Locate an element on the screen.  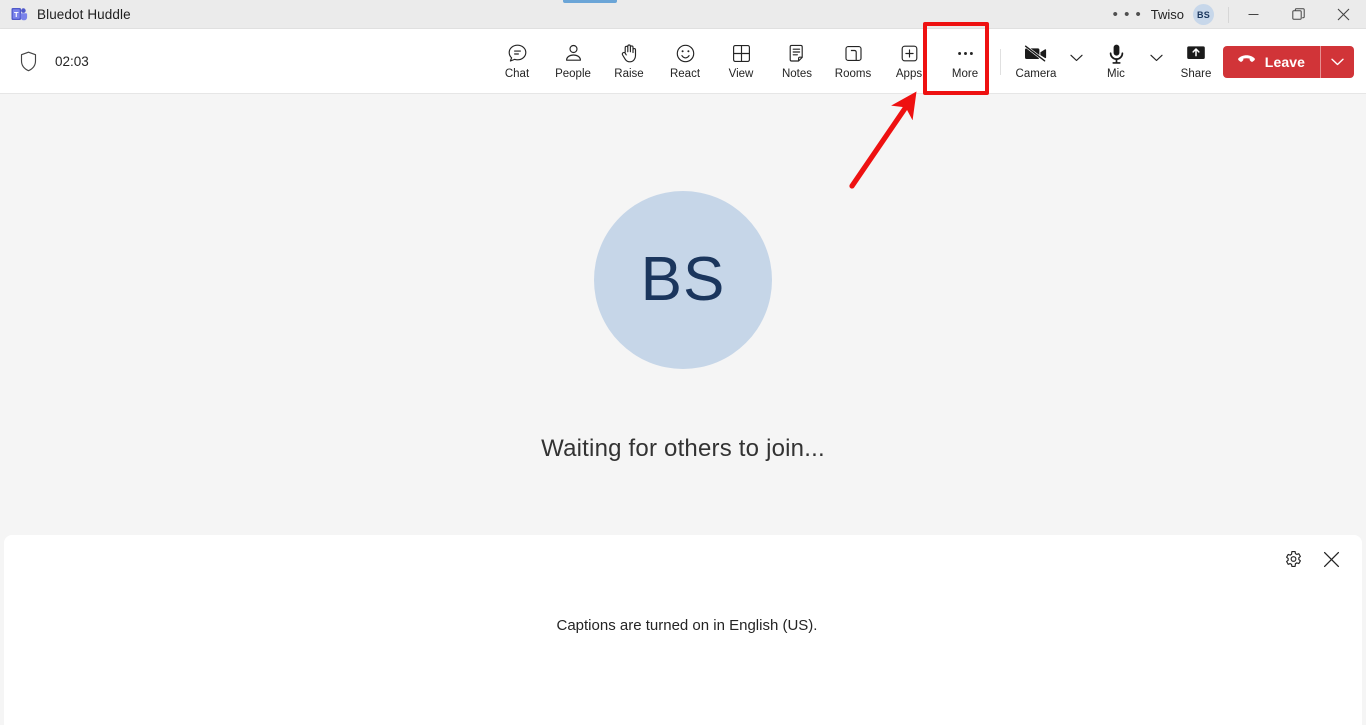
captions-message: Captions are turned on in English (US). is located at coordinates (687, 625).